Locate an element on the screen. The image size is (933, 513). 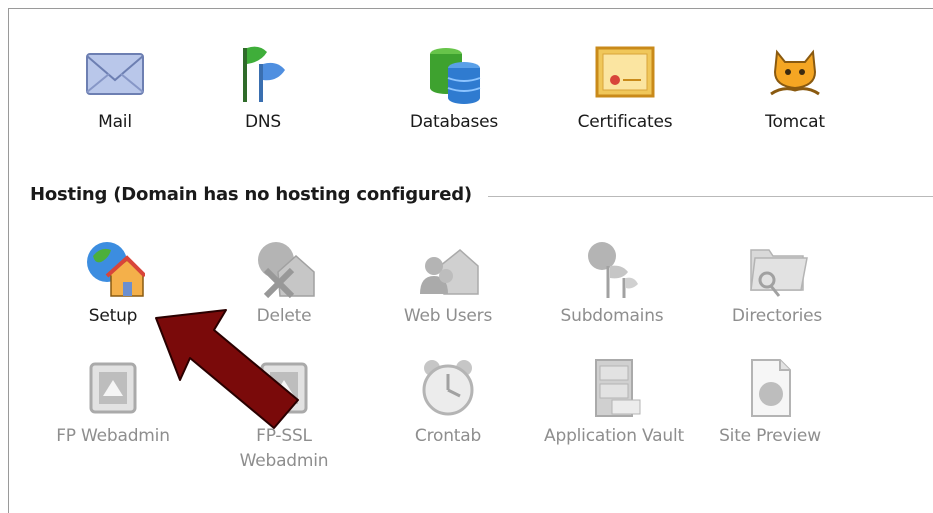
crontab-label: Crontab is located at coordinates (448, 436).